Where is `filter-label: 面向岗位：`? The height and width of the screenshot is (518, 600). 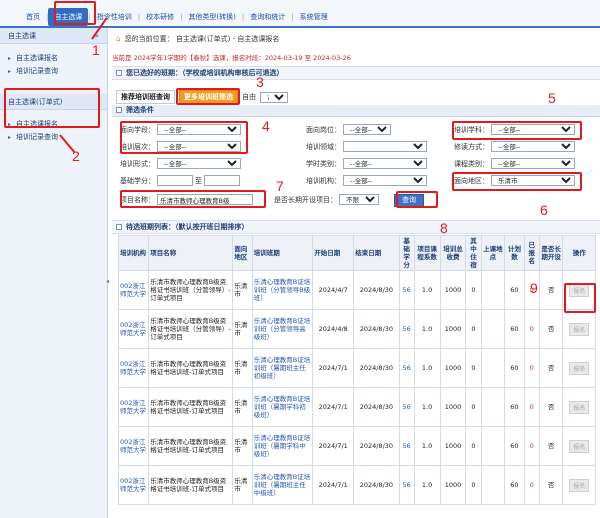 filter-label: 面向岗位： is located at coordinates (323, 129).